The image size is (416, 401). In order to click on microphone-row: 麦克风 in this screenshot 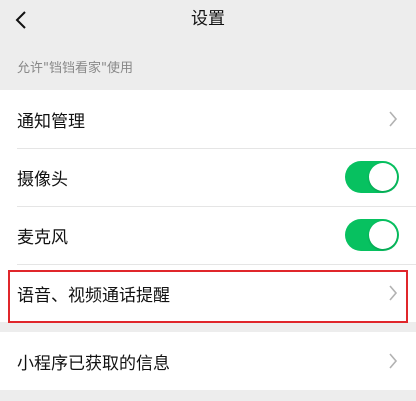, I will do `click(208, 235)`.